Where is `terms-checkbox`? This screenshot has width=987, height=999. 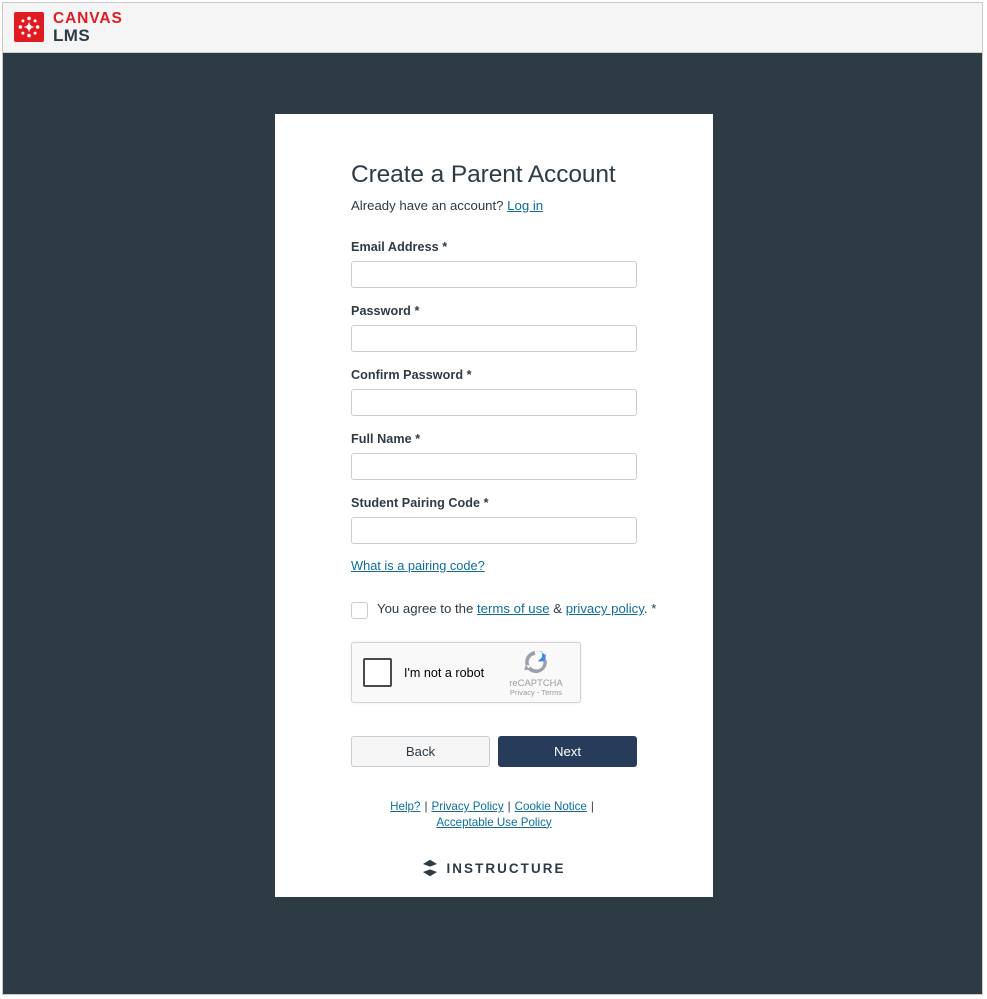
terms-checkbox is located at coordinates (359, 610).